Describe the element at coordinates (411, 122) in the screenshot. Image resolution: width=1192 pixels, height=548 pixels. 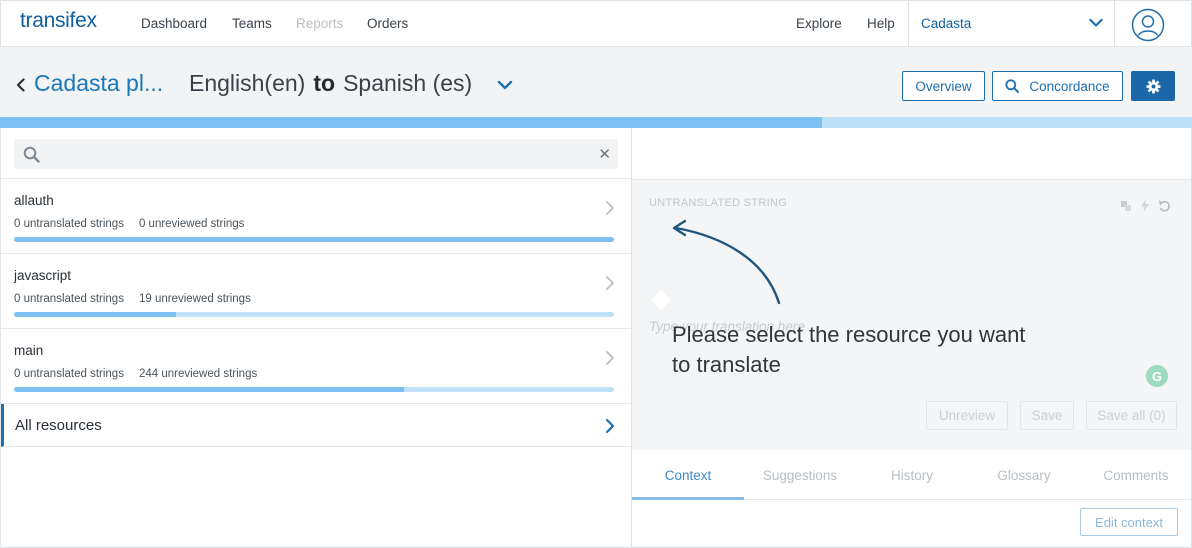
I see `overall-progress-fill` at that location.